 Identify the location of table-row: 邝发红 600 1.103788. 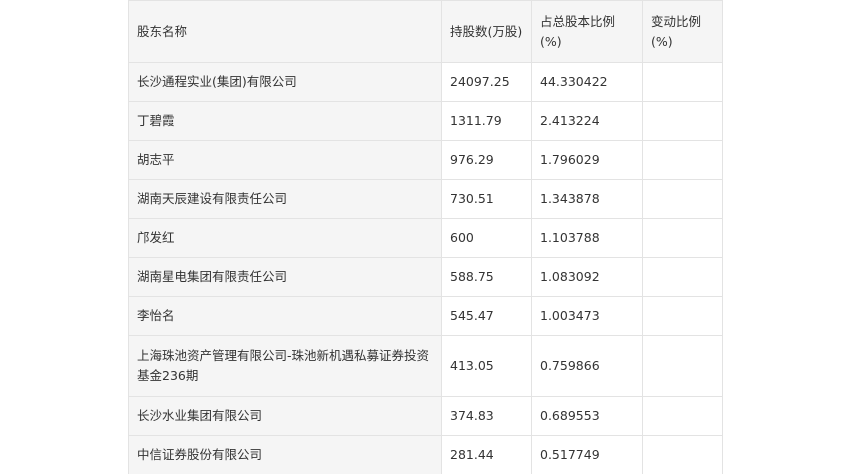
(425, 238).